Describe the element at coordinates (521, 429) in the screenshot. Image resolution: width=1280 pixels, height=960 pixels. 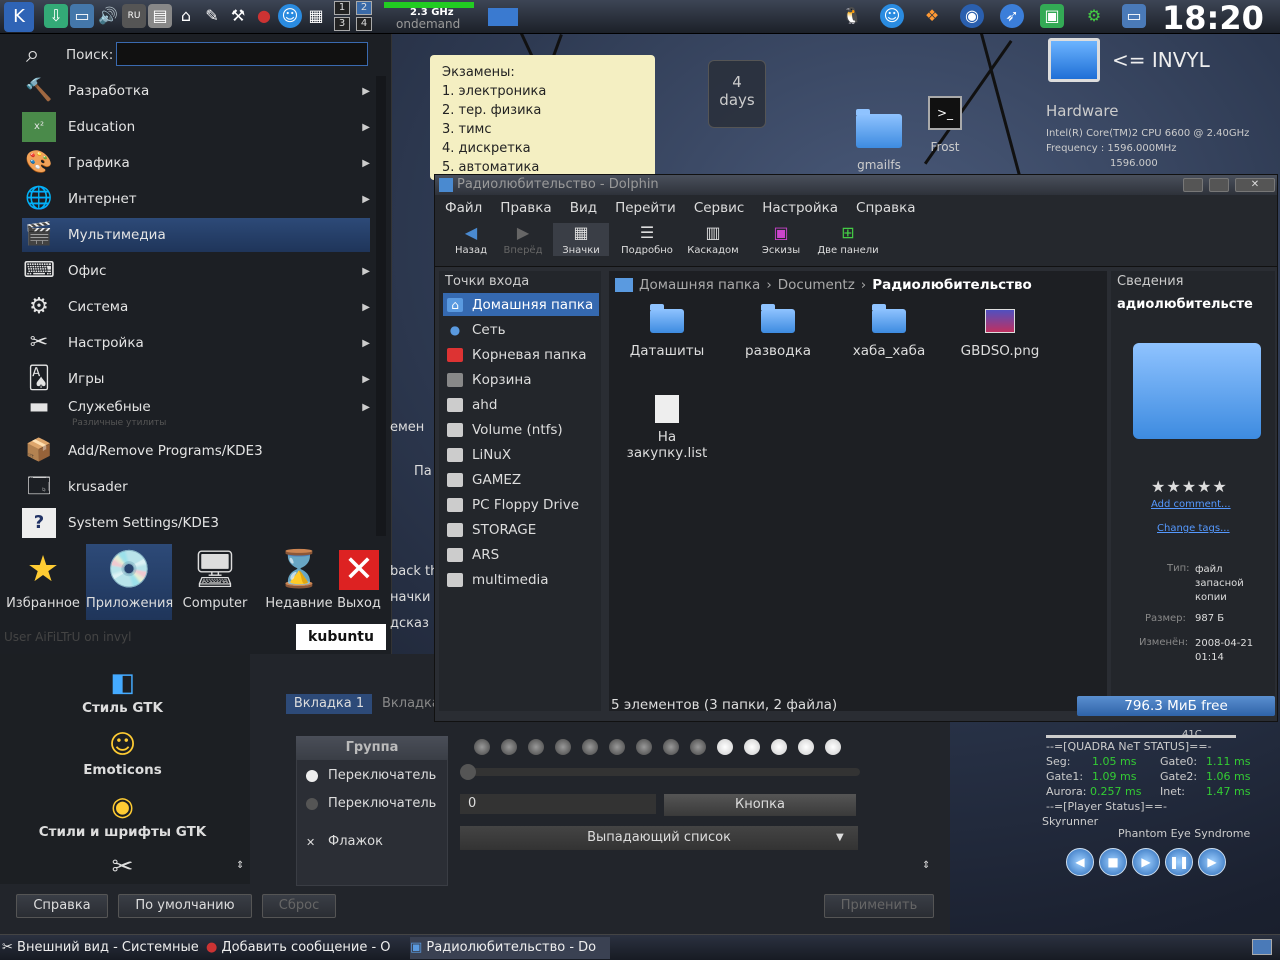
I see `place-drive: Volume (ntfs)` at that location.